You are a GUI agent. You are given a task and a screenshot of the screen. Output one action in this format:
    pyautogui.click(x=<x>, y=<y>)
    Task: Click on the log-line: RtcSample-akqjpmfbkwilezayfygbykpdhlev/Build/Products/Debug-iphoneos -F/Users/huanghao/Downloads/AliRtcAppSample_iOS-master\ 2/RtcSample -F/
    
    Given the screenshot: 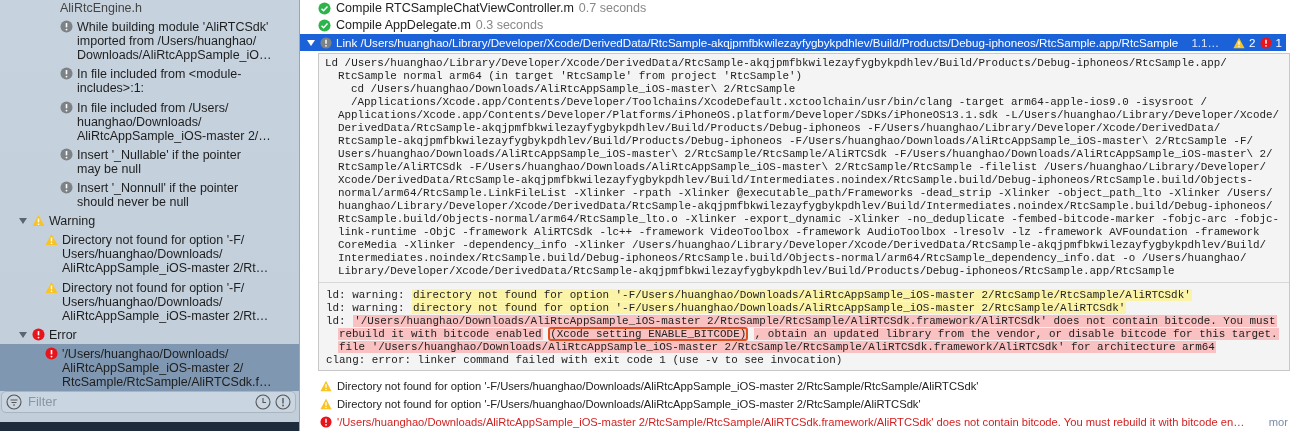 What is the action you would take?
    pyautogui.click(x=795, y=141)
    